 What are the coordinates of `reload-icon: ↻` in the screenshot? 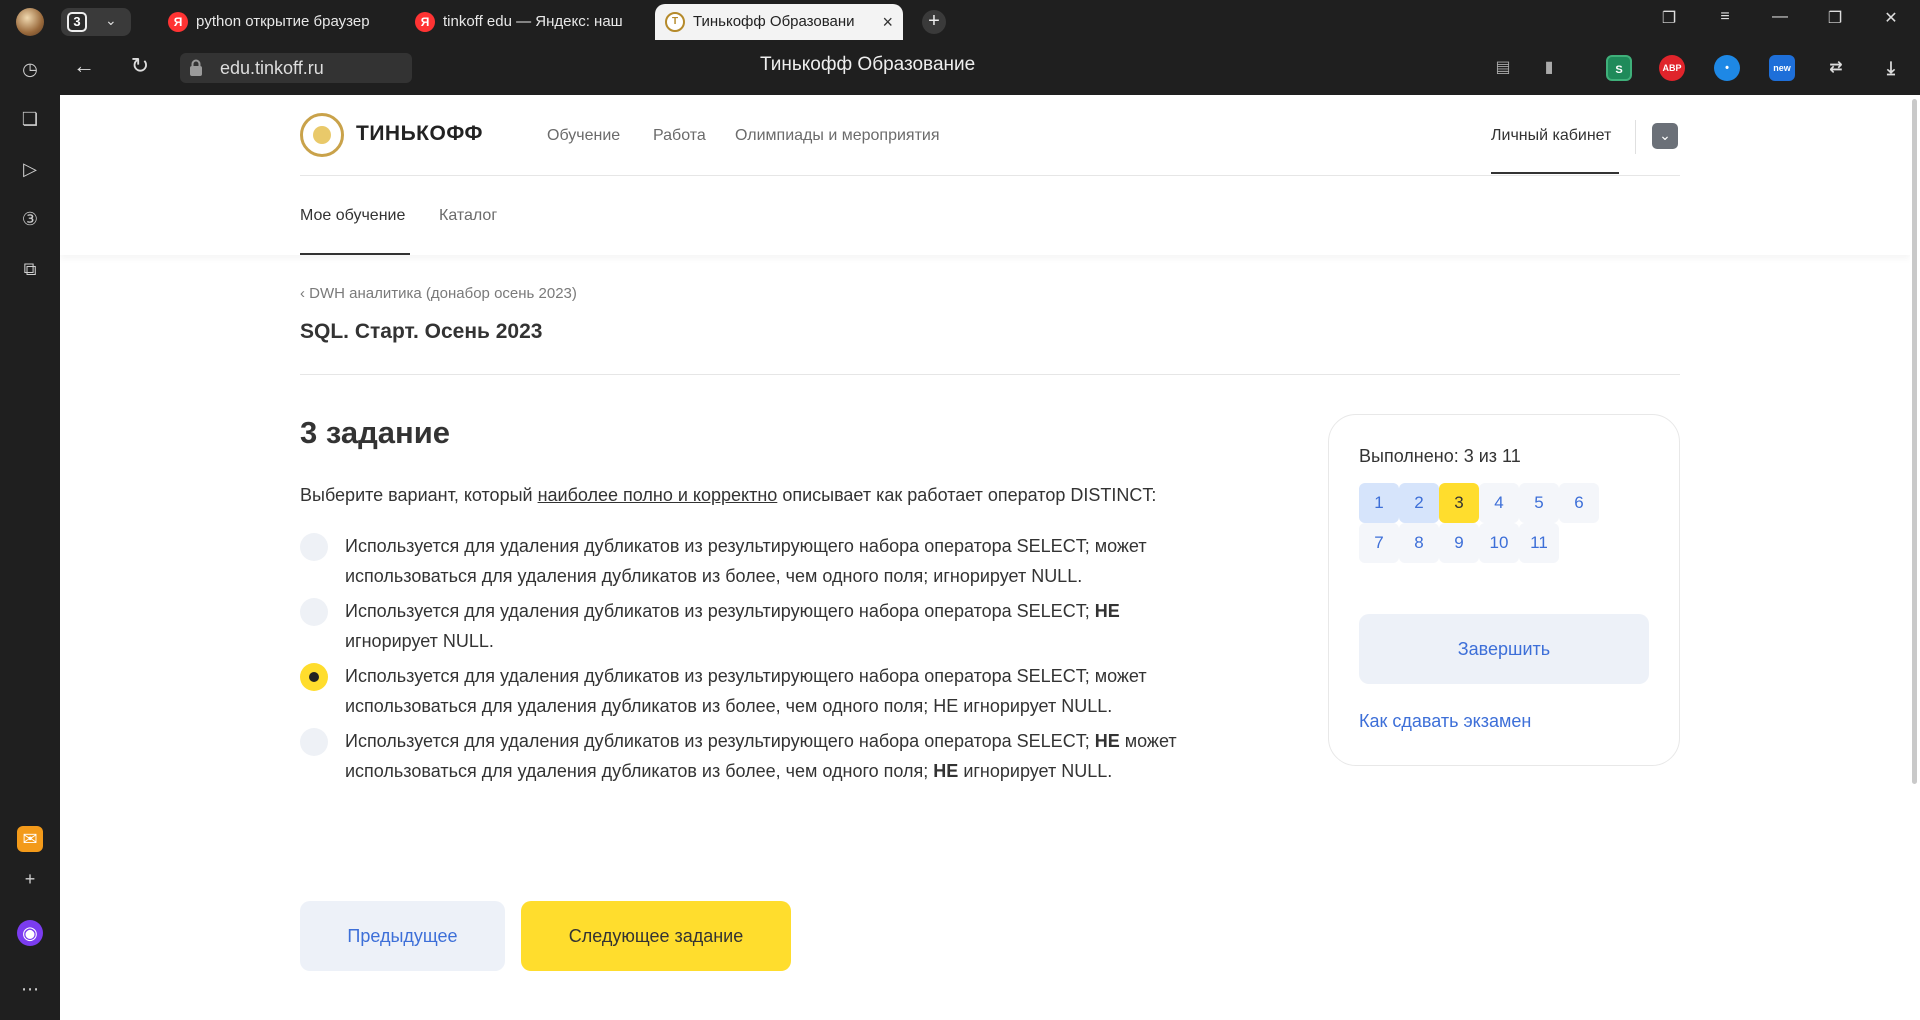 It's located at (140, 66).